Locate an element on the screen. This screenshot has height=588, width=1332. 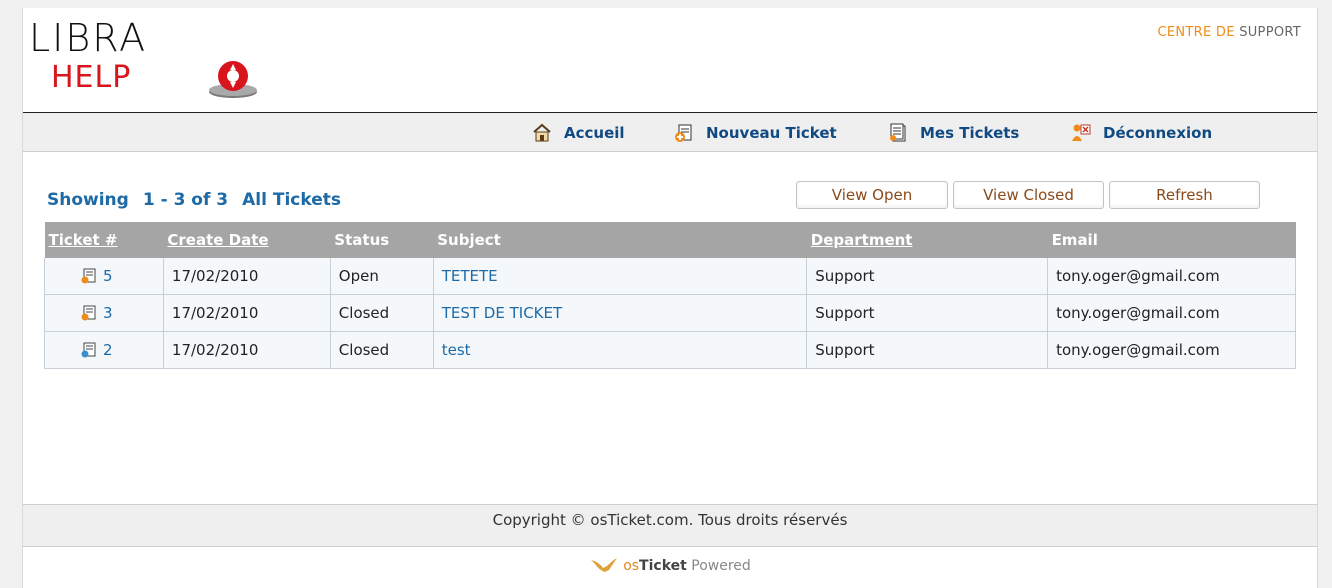
nav-home: Accueil is located at coordinates (578, 133).